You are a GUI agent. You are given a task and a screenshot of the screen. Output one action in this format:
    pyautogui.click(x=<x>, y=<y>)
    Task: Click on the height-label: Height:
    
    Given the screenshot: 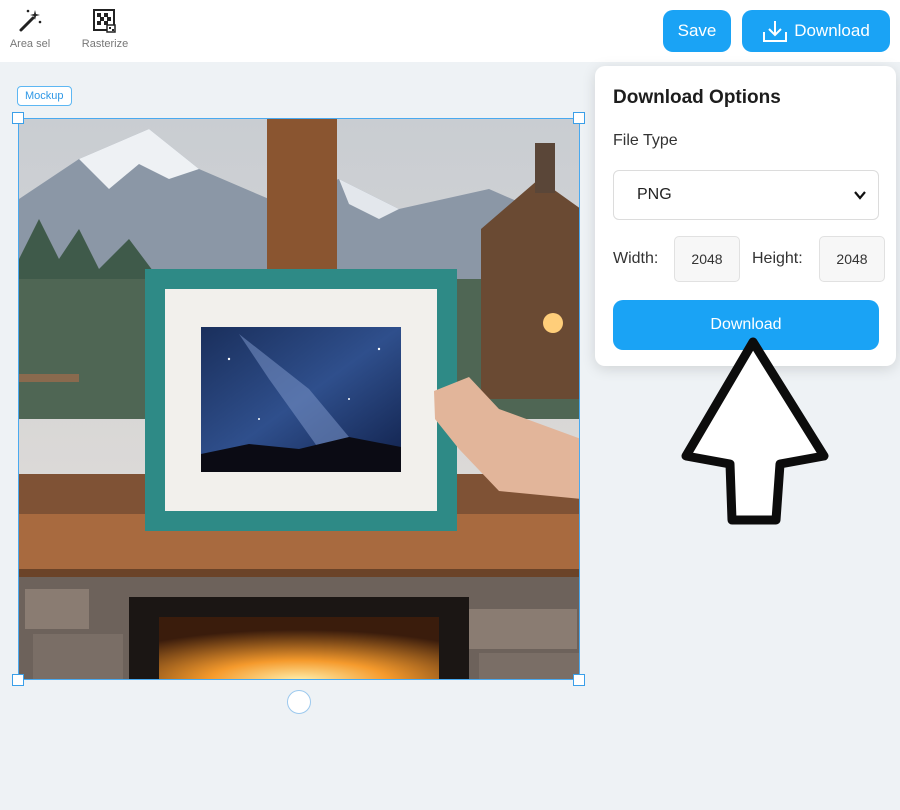 What is the action you would take?
    pyautogui.click(x=777, y=258)
    